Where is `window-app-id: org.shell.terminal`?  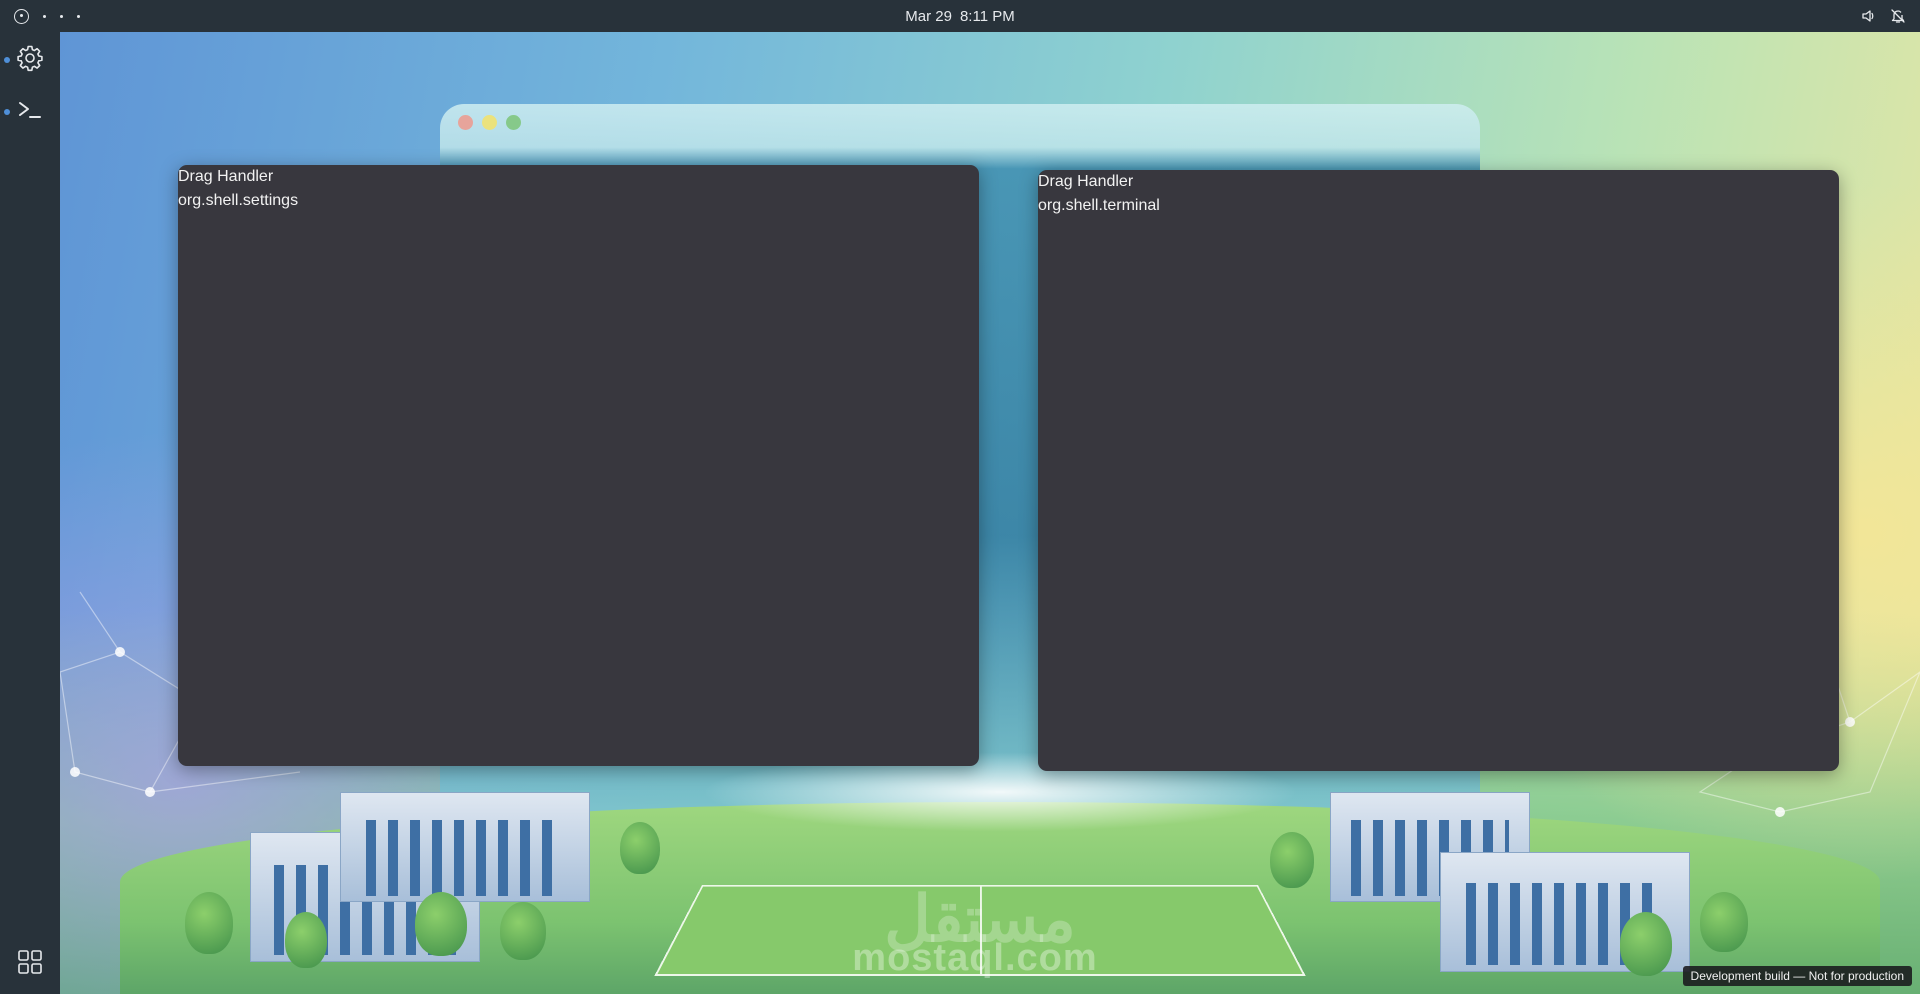 window-app-id: org.shell.terminal is located at coordinates (1099, 205).